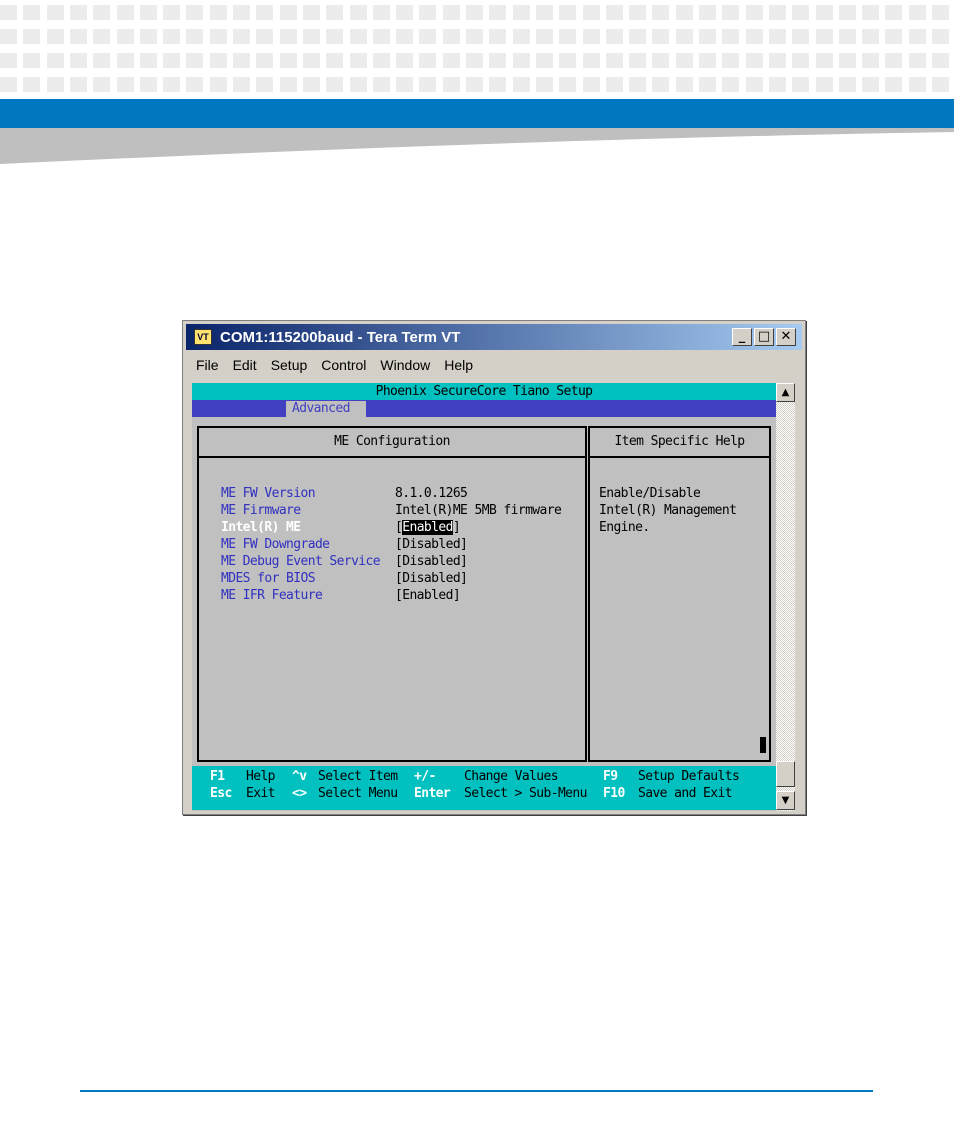  Describe the element at coordinates (764, 337) in the screenshot. I see `maximize-button: □` at that location.